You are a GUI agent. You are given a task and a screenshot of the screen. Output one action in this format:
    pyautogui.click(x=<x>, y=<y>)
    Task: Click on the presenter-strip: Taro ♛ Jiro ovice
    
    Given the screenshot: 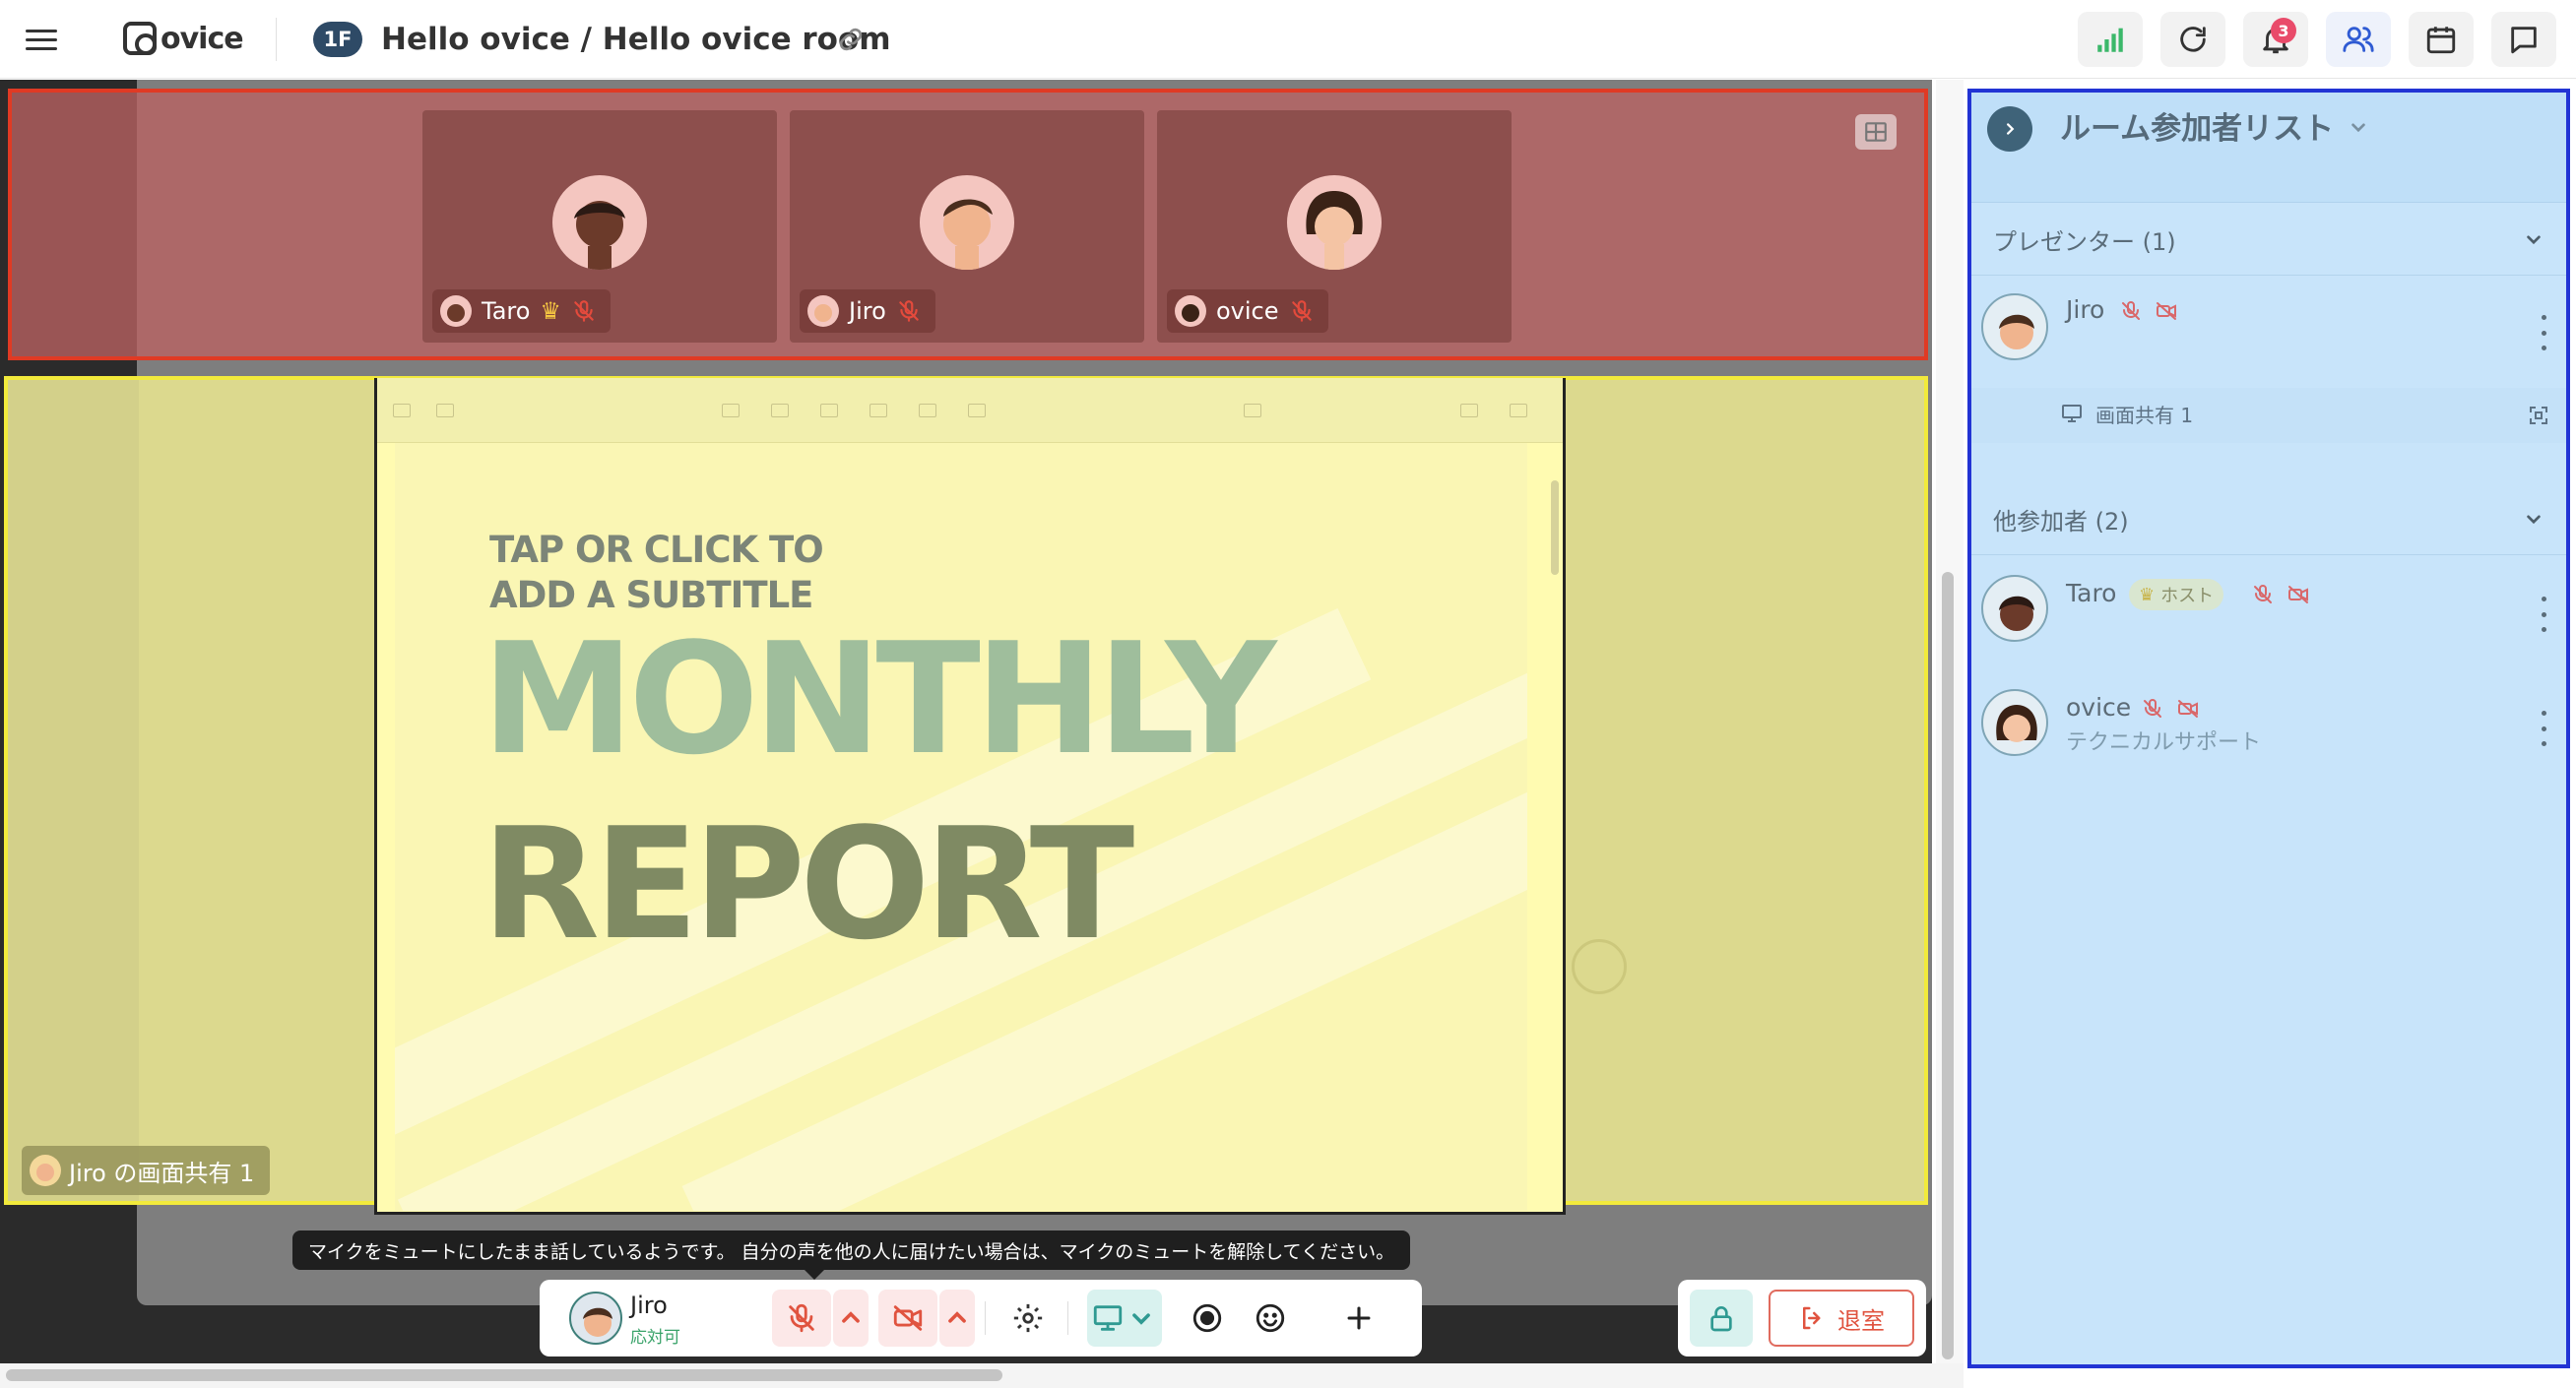 What is the action you would take?
    pyautogui.click(x=968, y=224)
    